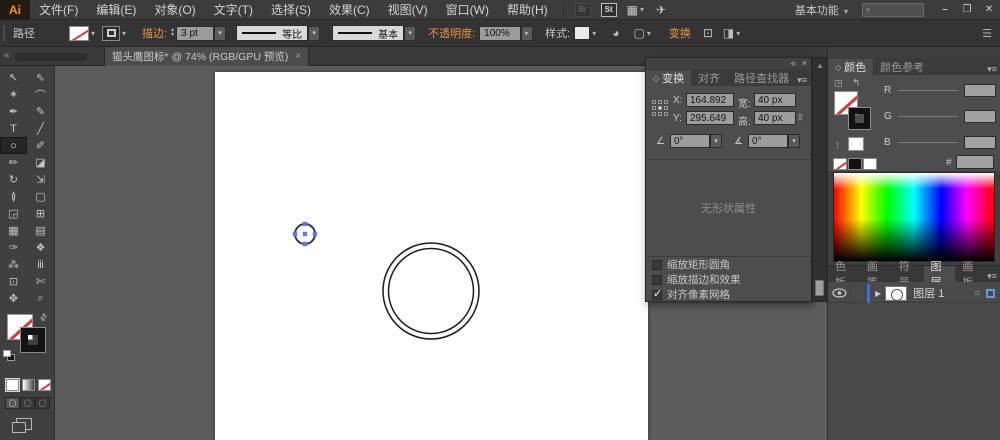  I want to click on gradient-button, so click(28, 385).